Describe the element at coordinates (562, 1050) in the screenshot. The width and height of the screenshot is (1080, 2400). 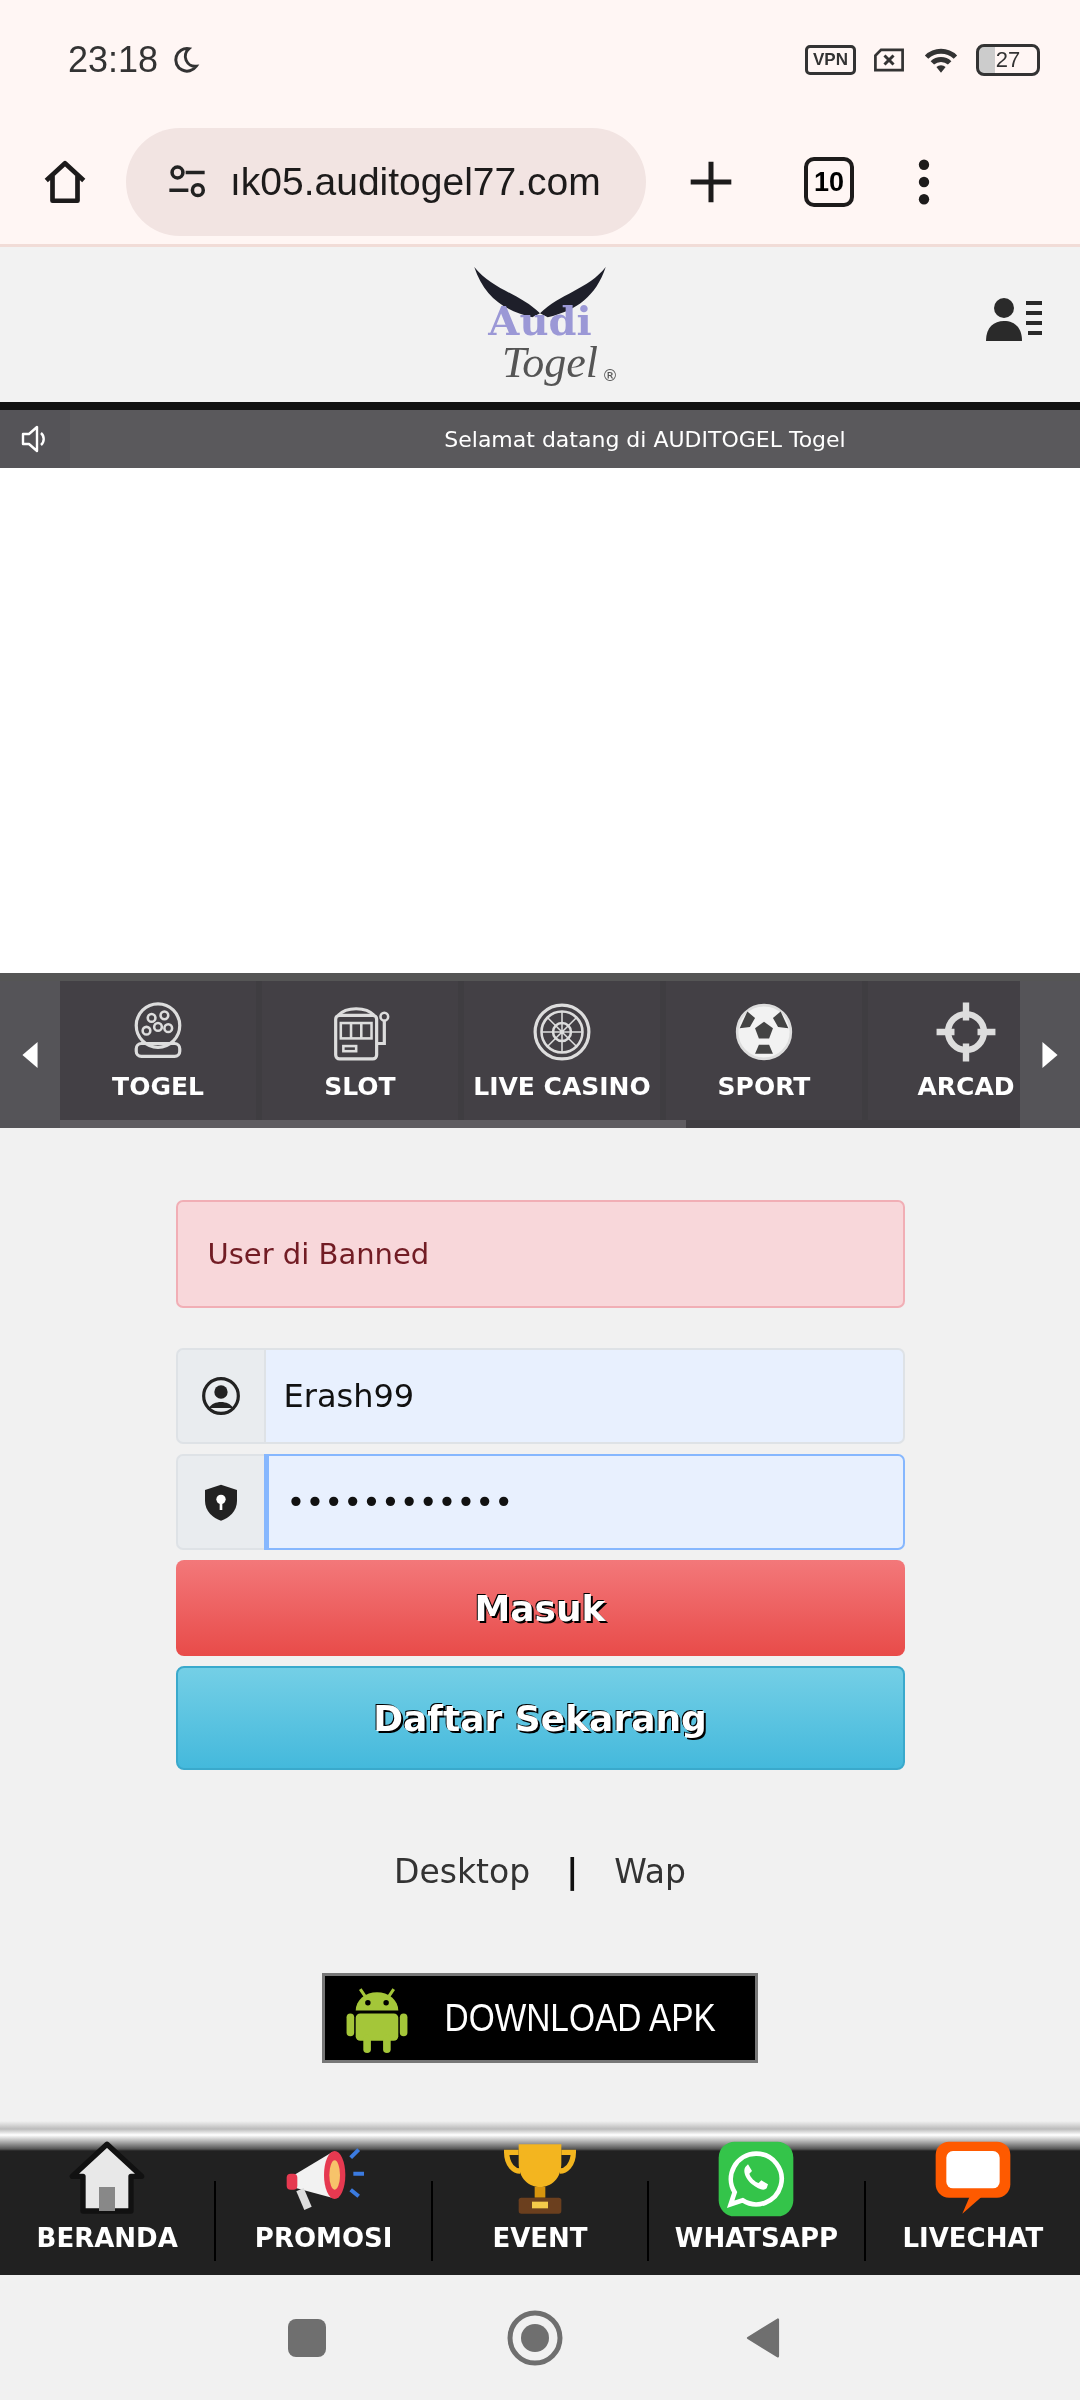
I see `game-category-tab: LIVE CASINO` at that location.